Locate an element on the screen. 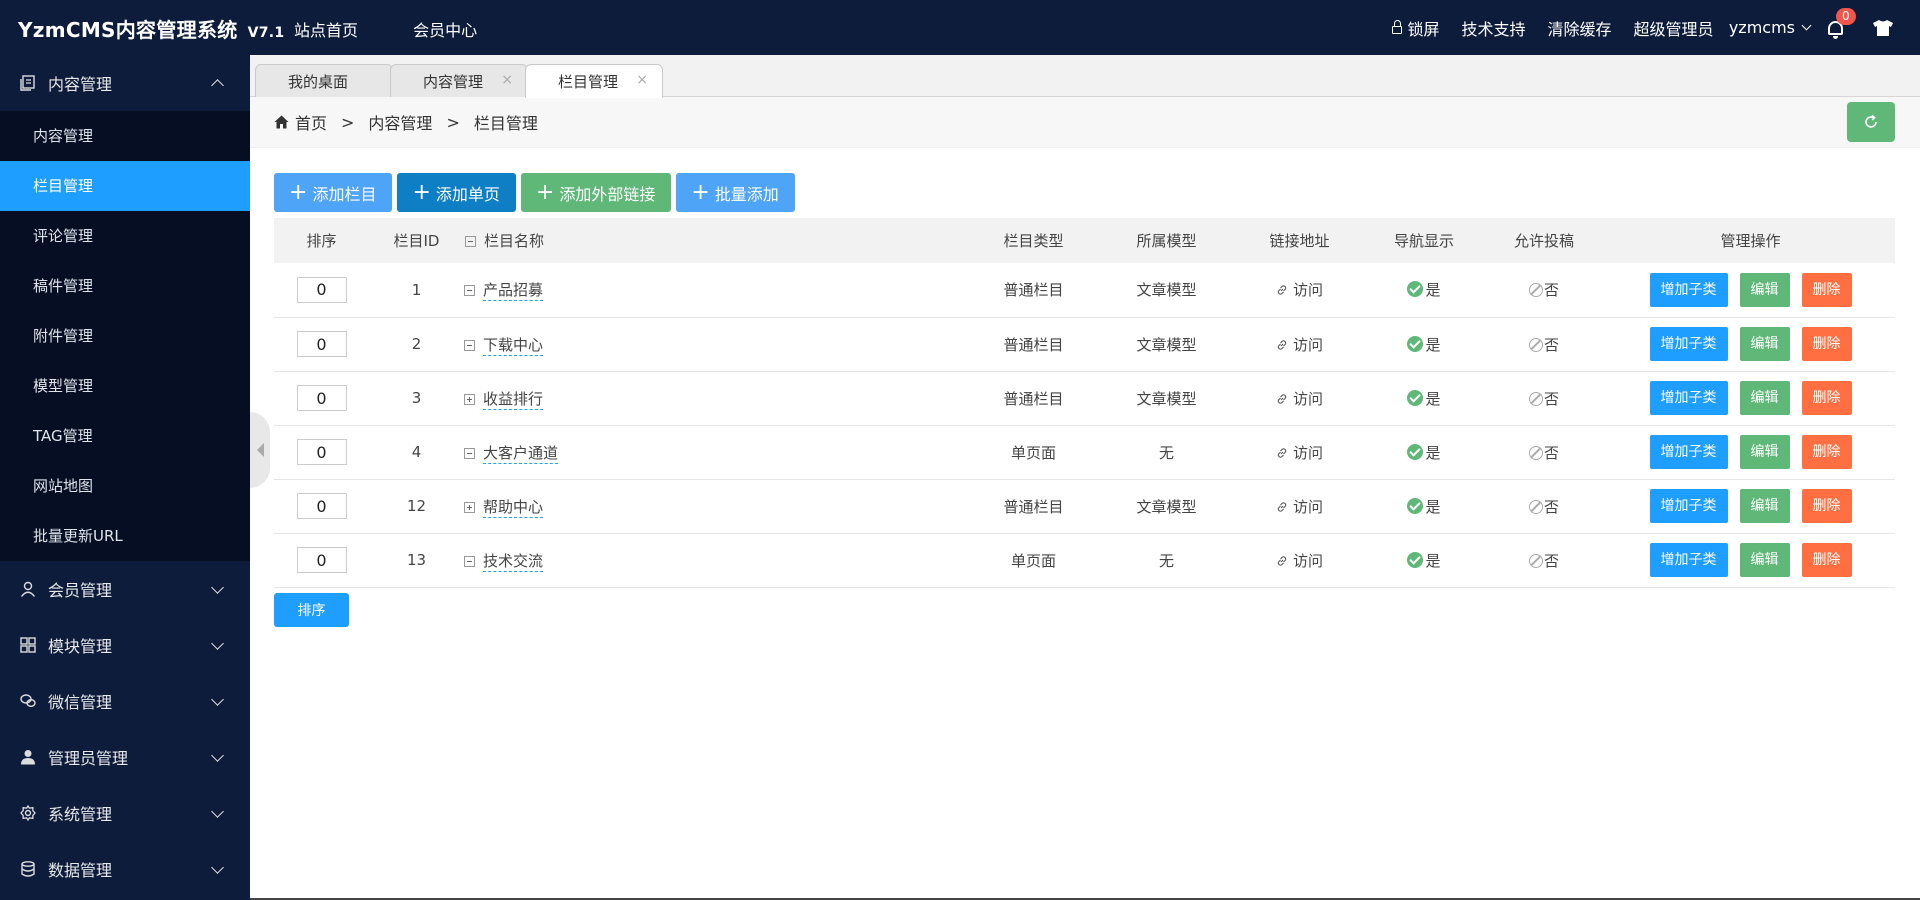 This screenshot has height=900, width=1920. type-cell: 普通栏目 is located at coordinates (1033, 398).